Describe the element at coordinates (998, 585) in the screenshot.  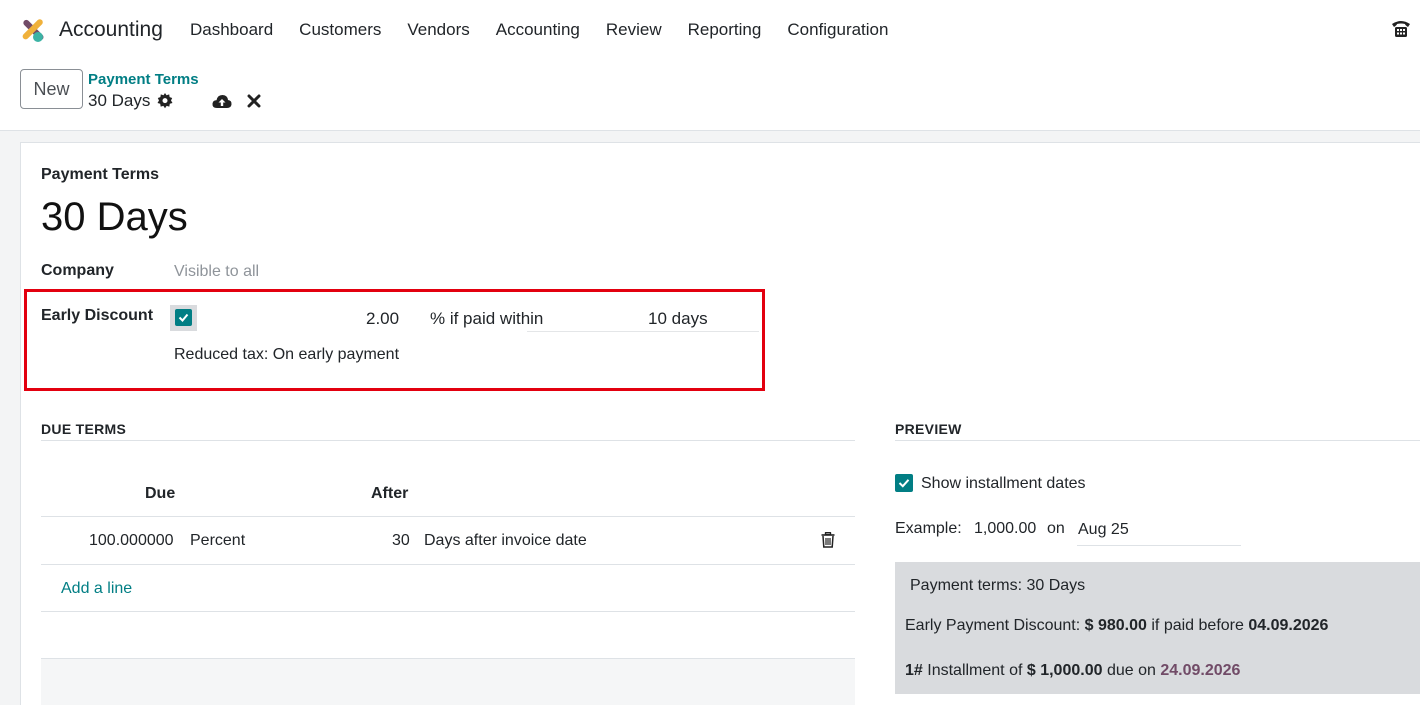
I see `preview-title: Payment terms: 30 Days` at that location.